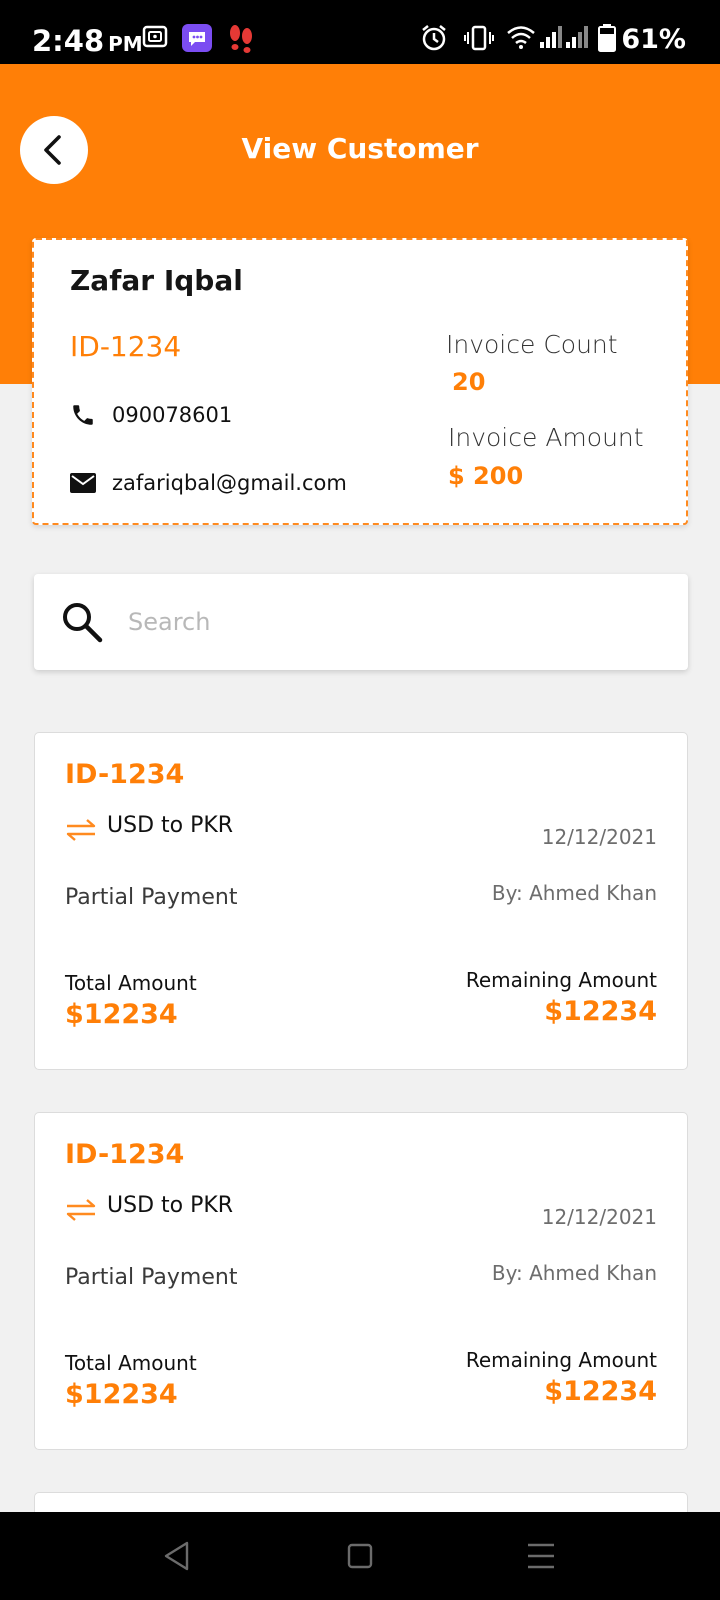 The image size is (720, 1600). Describe the element at coordinates (229, 483) in the screenshot. I see `customer-email: zafariqbal@gmail.com` at that location.